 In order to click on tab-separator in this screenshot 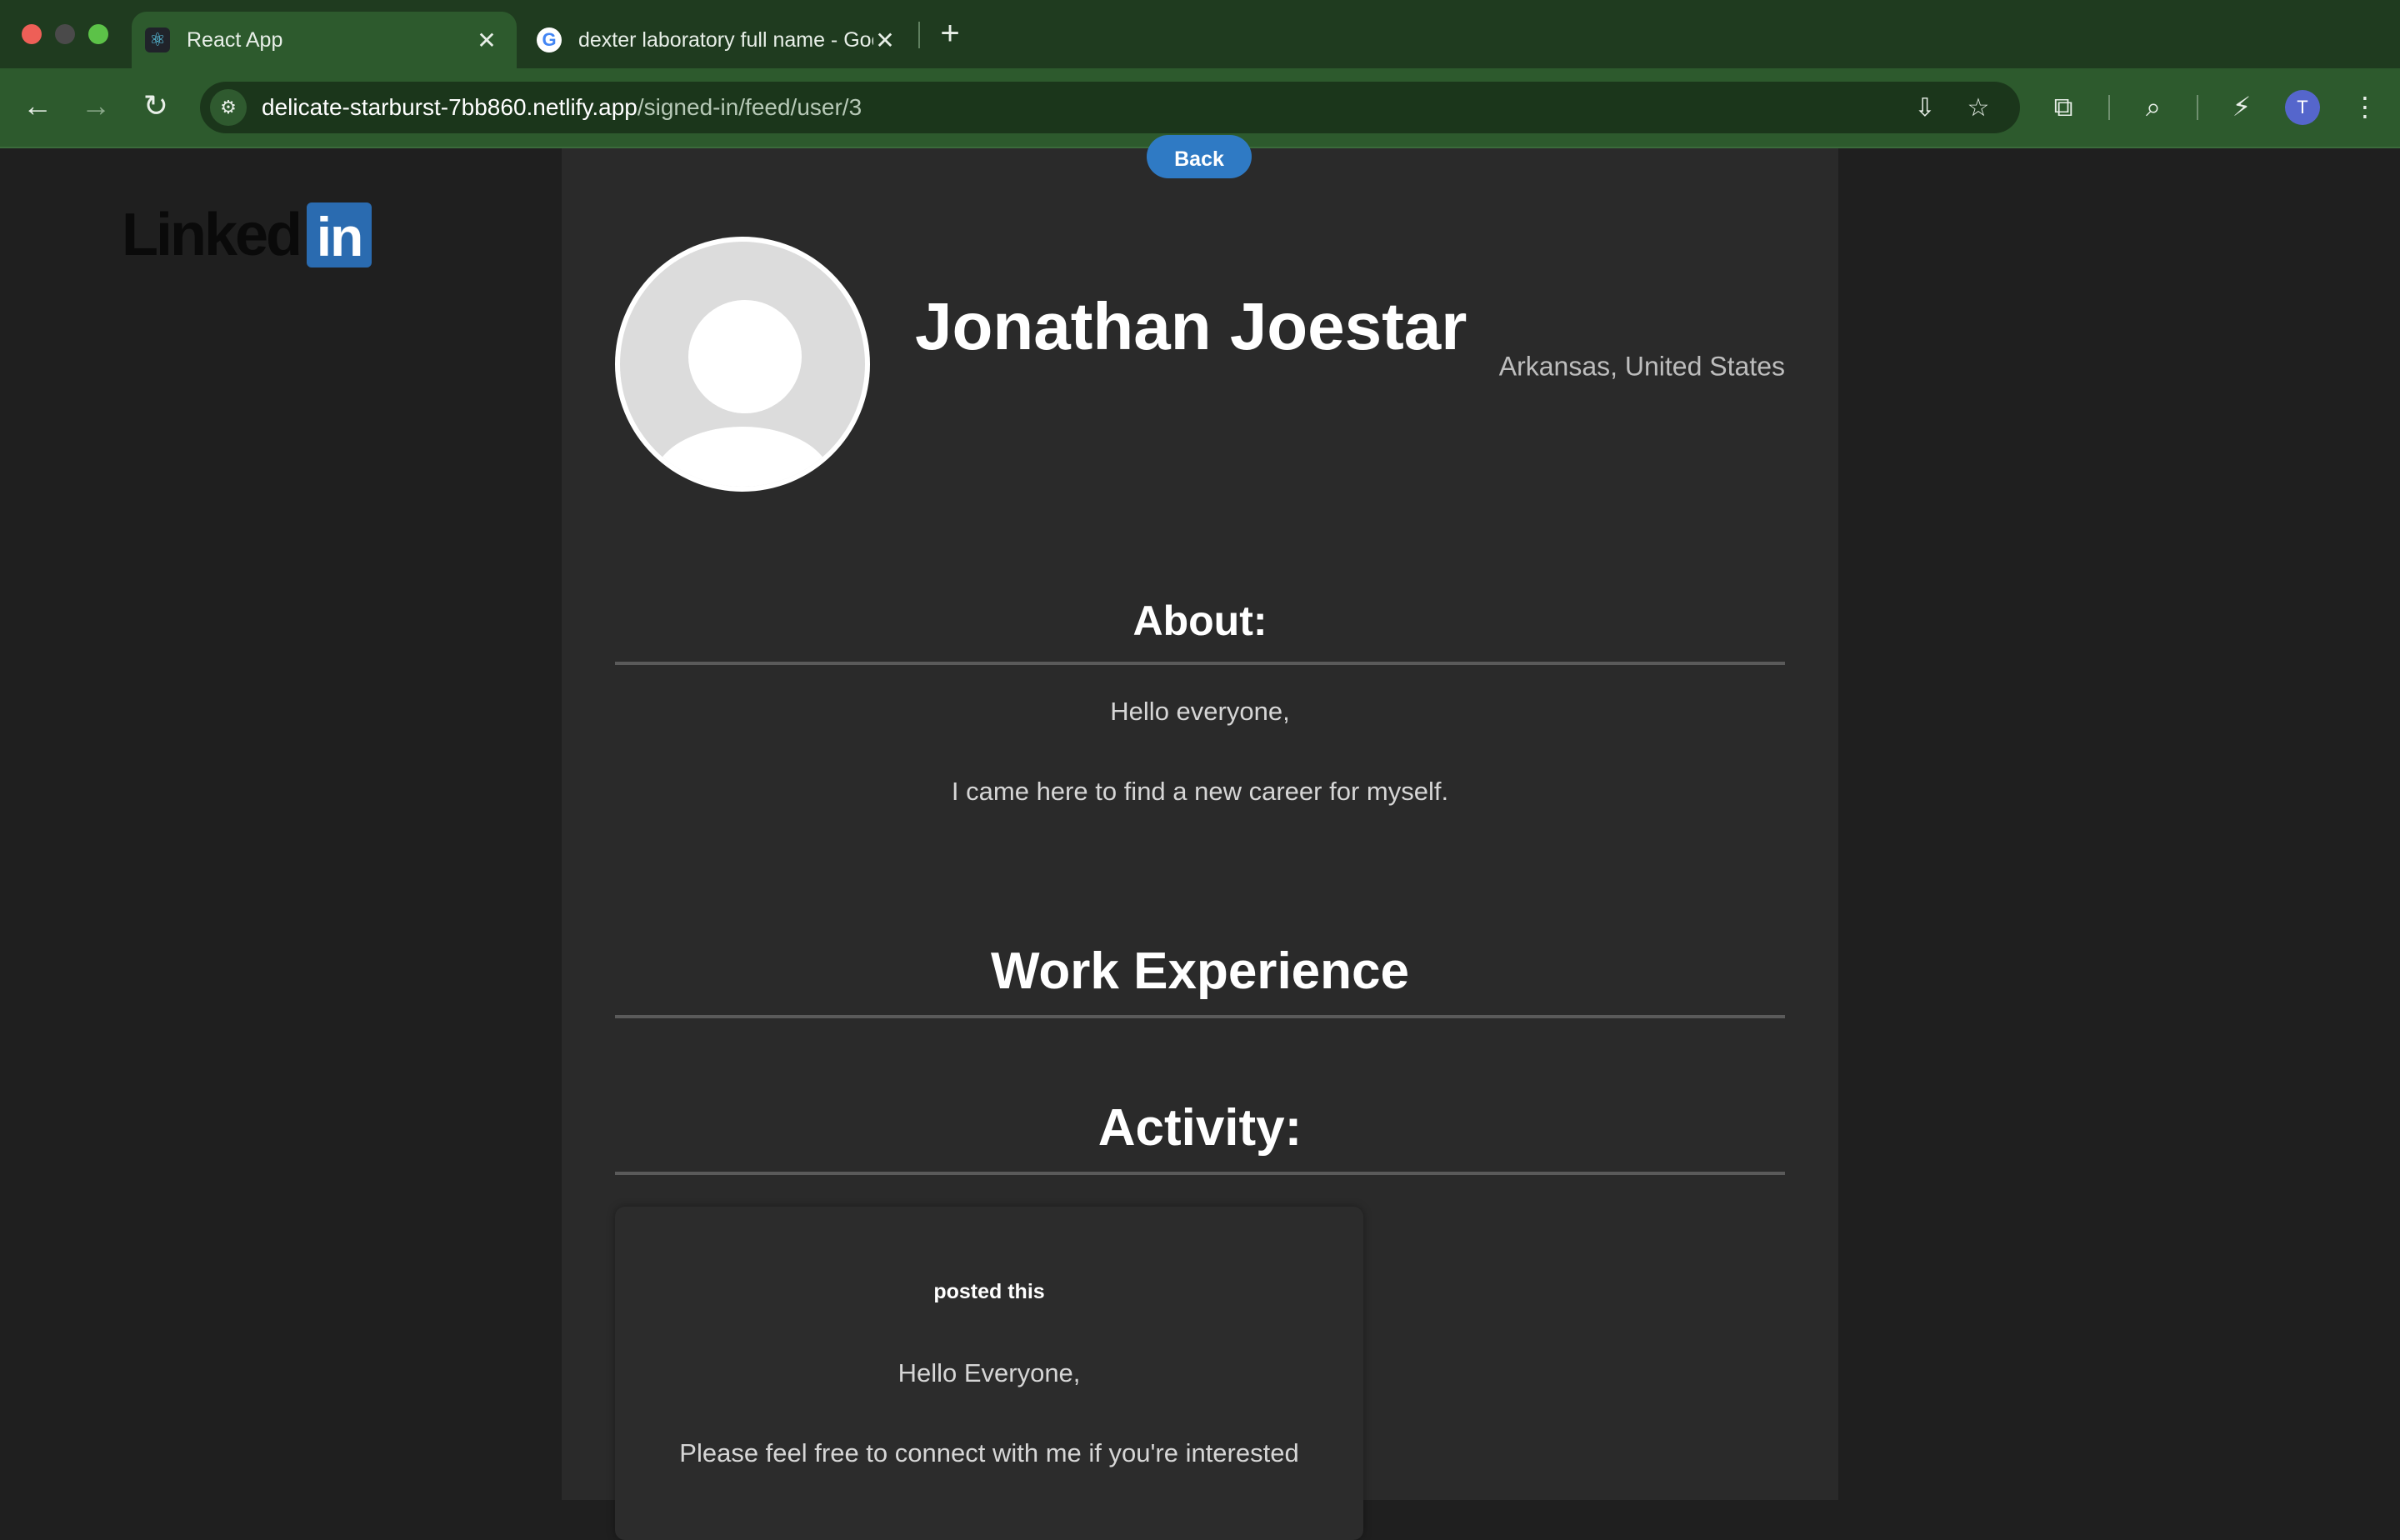, I will do `click(919, 35)`.